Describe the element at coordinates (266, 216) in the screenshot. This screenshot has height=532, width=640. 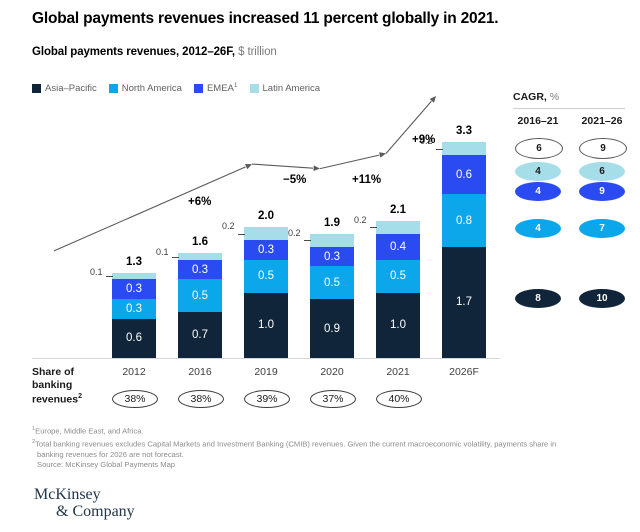
I see `bar-total-label: 2.0` at that location.